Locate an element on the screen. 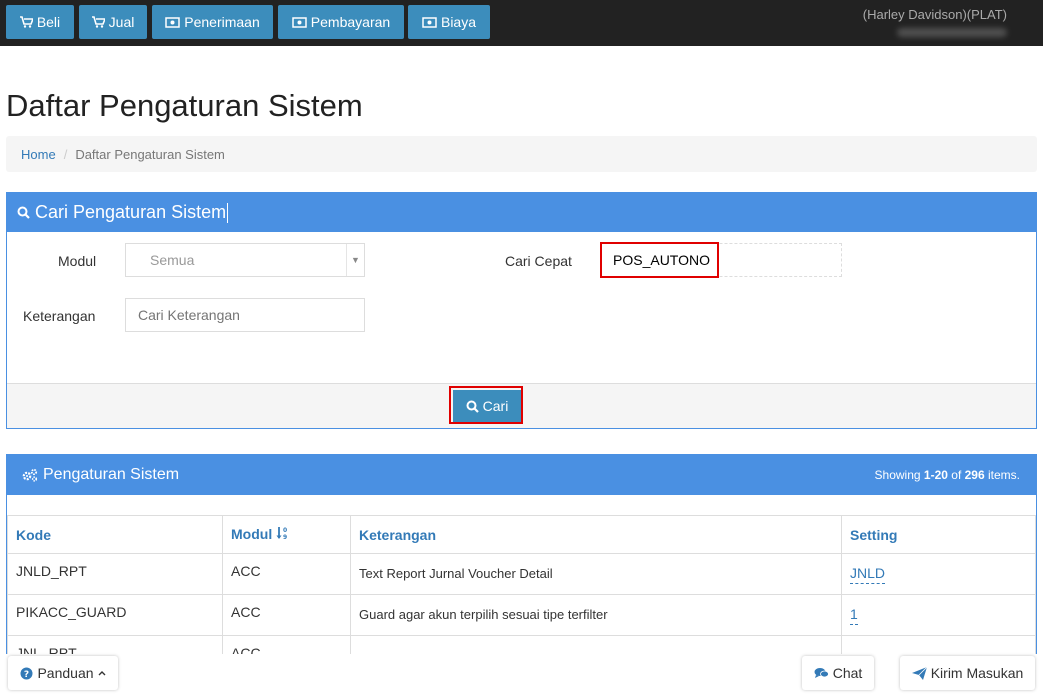 This screenshot has height=695, width=1043. nav-button-label: Beli is located at coordinates (48, 22).